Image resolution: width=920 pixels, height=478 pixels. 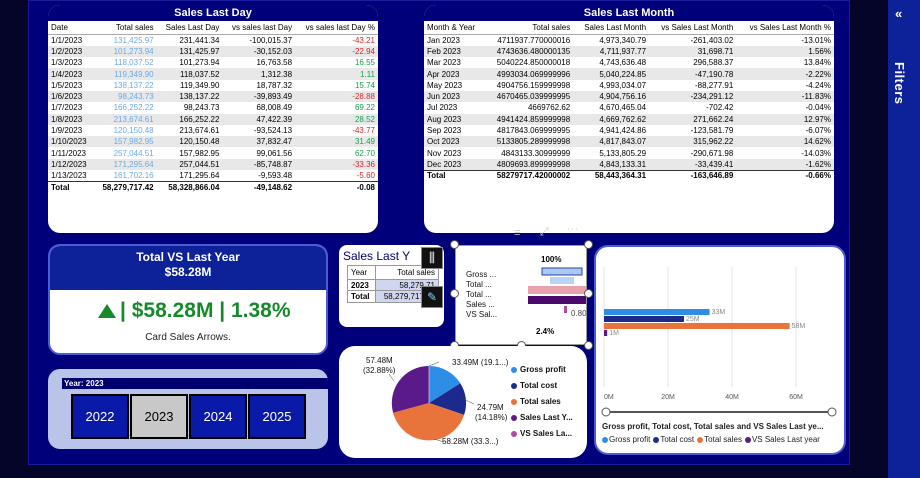 What do you see at coordinates (189, 28) in the screenshot?
I see `column-header: Sales Last Day` at bounding box center [189, 28].